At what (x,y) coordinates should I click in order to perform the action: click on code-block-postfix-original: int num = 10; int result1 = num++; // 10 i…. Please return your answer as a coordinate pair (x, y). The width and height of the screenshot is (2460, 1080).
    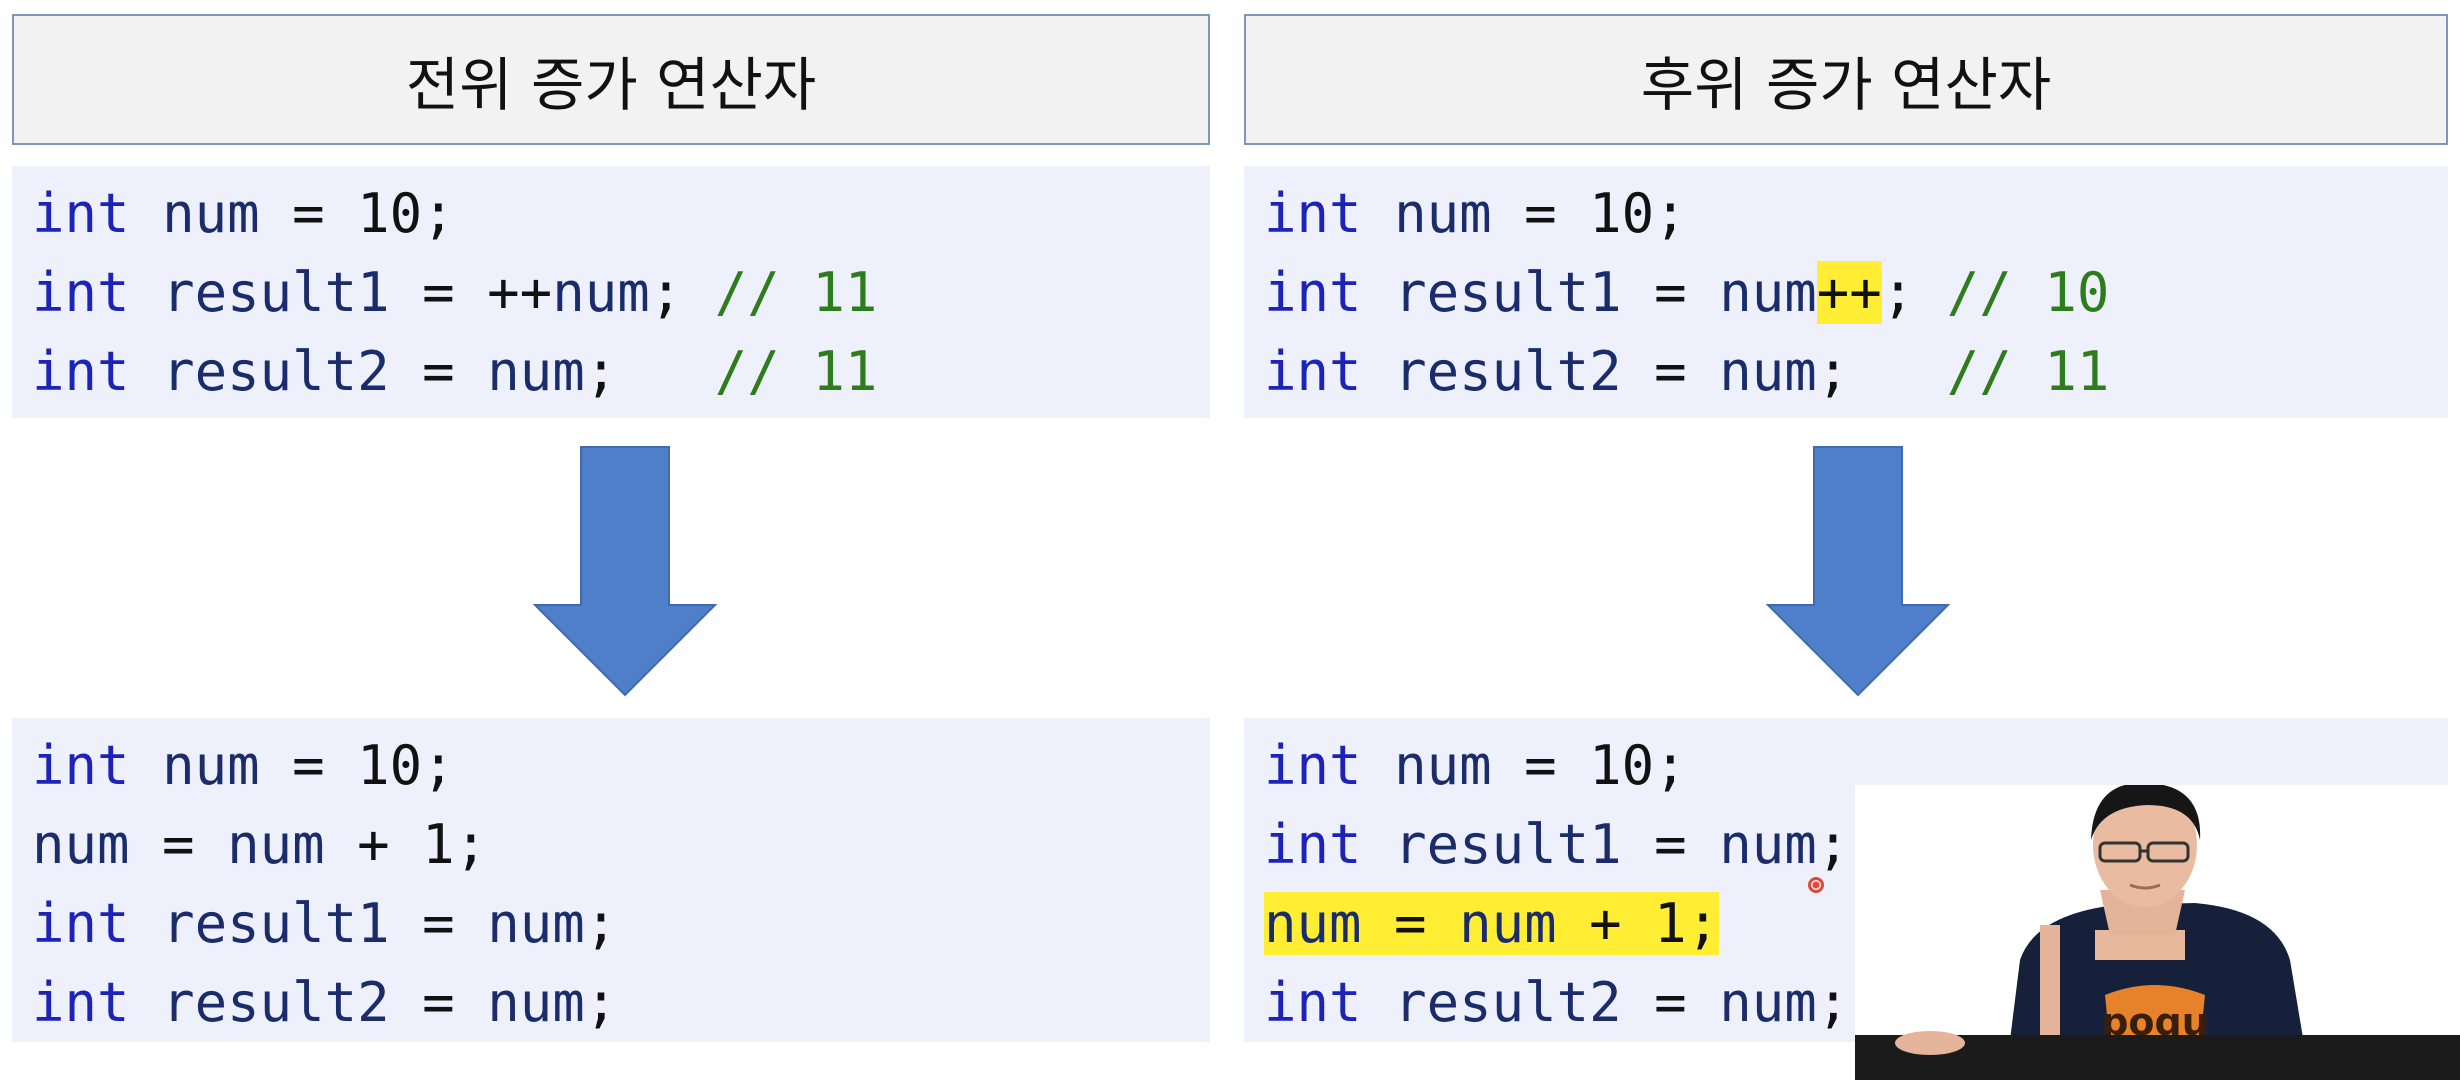
    Looking at the image, I should click on (1846, 292).